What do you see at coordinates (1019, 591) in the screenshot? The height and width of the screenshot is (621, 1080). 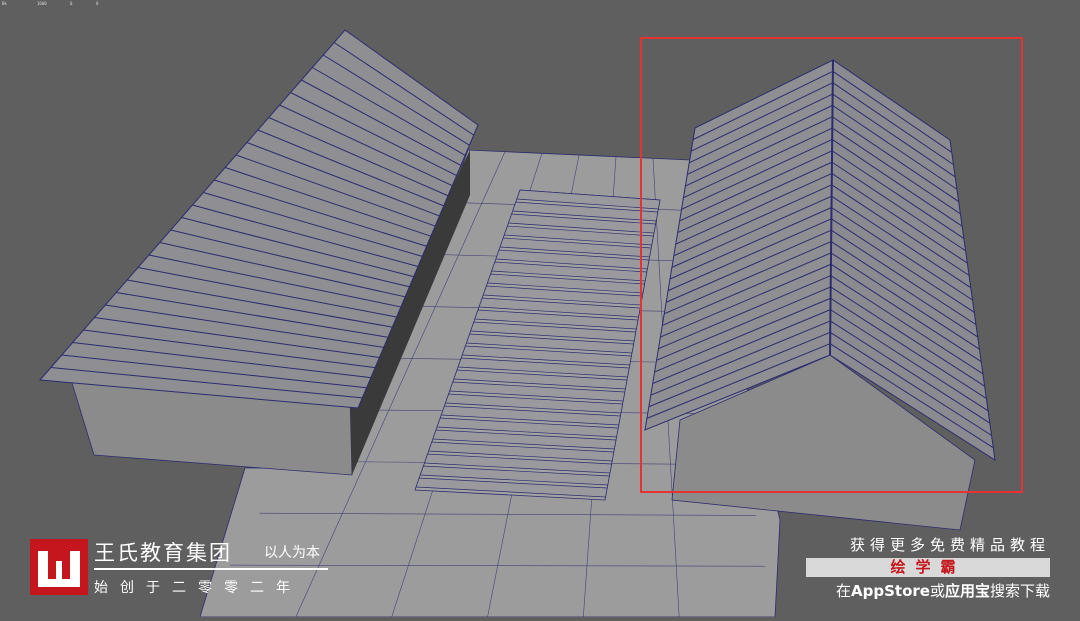 I see `promo-bottom-suffix: 搜索下载` at bounding box center [1019, 591].